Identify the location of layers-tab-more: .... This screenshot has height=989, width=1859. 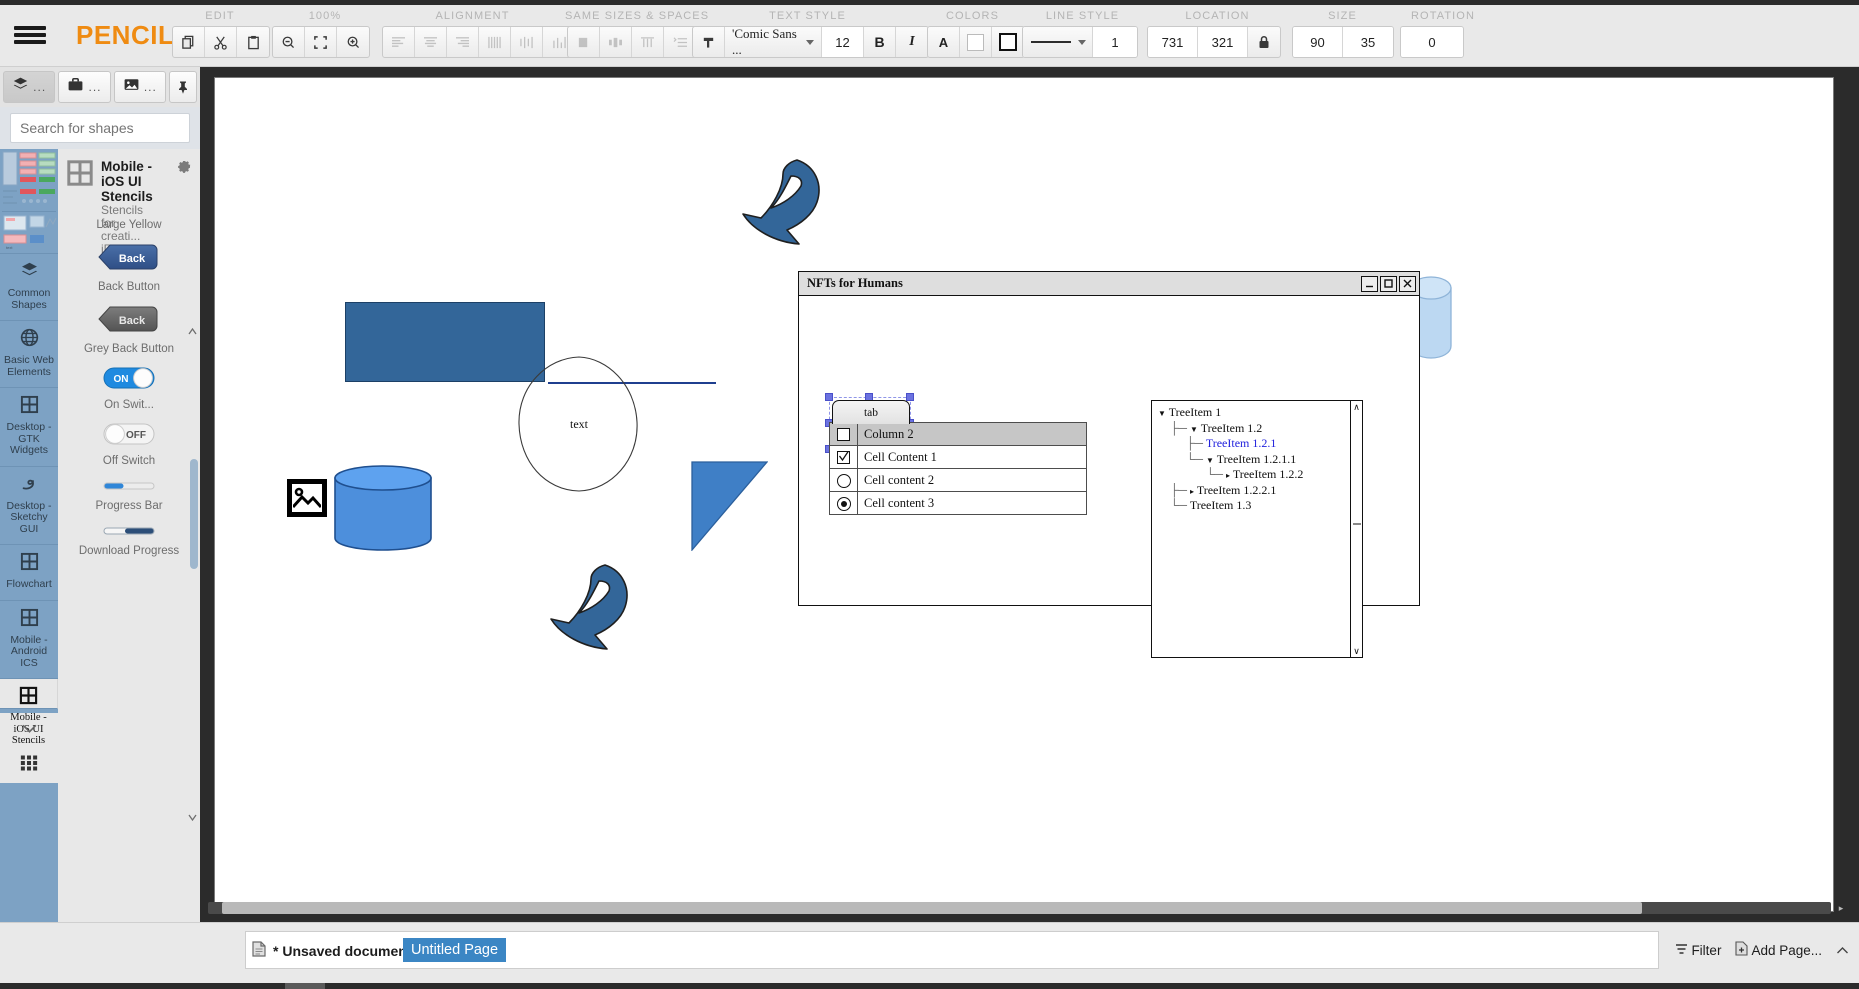
(39, 87).